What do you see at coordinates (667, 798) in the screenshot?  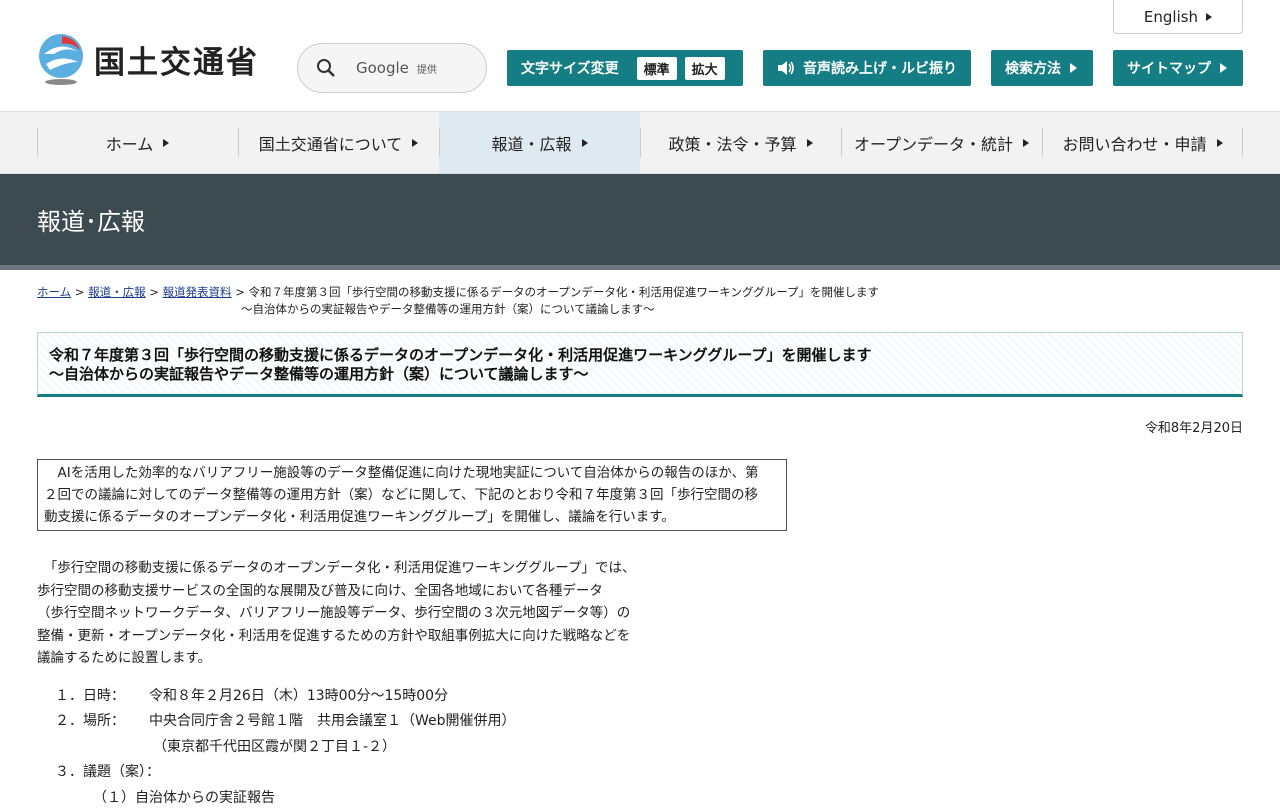 I see `agenda-item: （１）自治体からの実証報告` at bounding box center [667, 798].